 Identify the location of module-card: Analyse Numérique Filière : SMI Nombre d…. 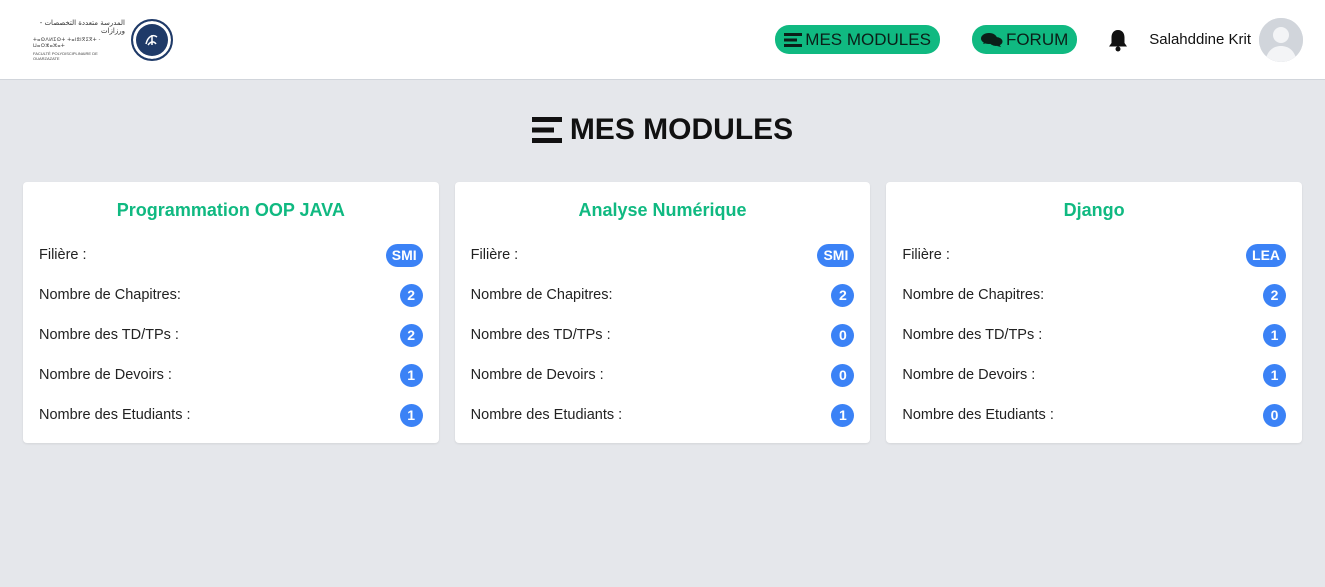
(662, 312).